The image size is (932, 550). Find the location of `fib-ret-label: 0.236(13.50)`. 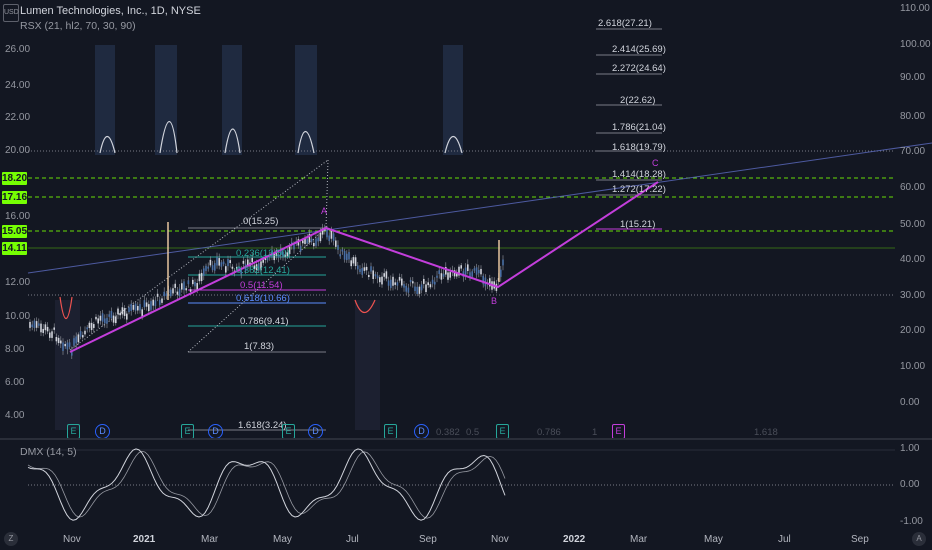

fib-ret-label: 0.236(13.50) is located at coordinates (263, 253).